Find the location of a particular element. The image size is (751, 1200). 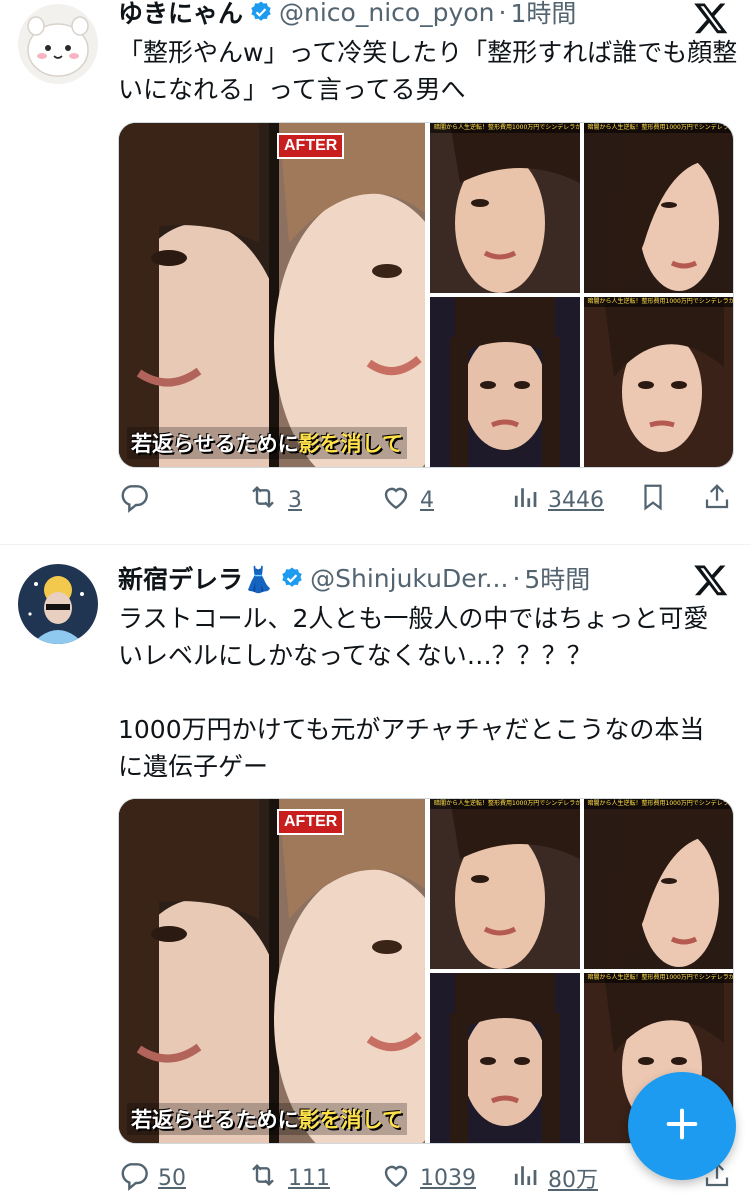

bookmark-icon is located at coordinates (653, 500).